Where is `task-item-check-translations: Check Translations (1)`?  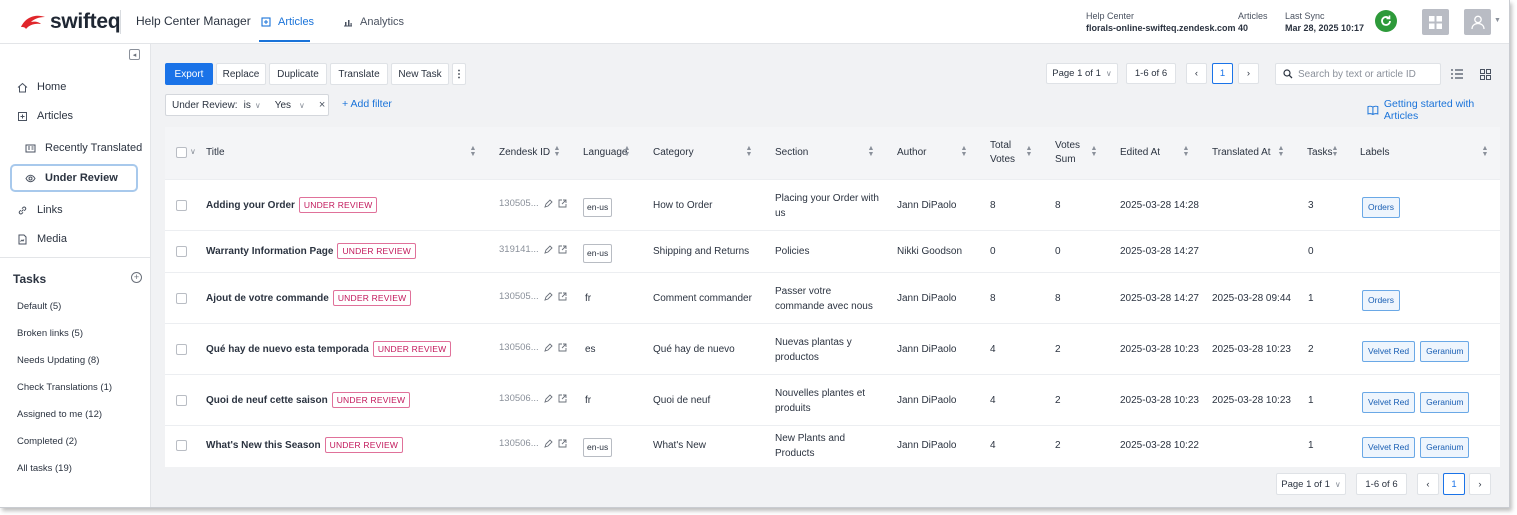 task-item-check-translations: Check Translations (1) is located at coordinates (64, 387).